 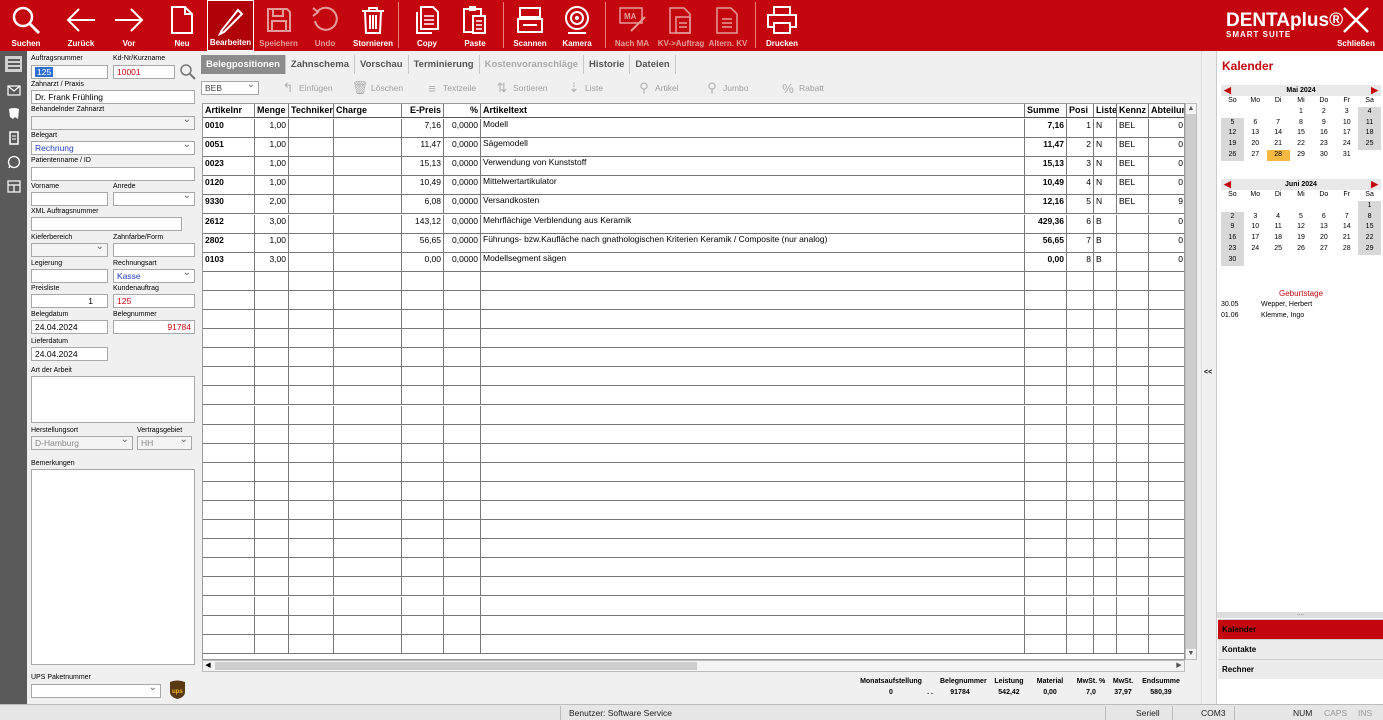 I want to click on insert-button: ↰ Einfügen, so click(x=307, y=88).